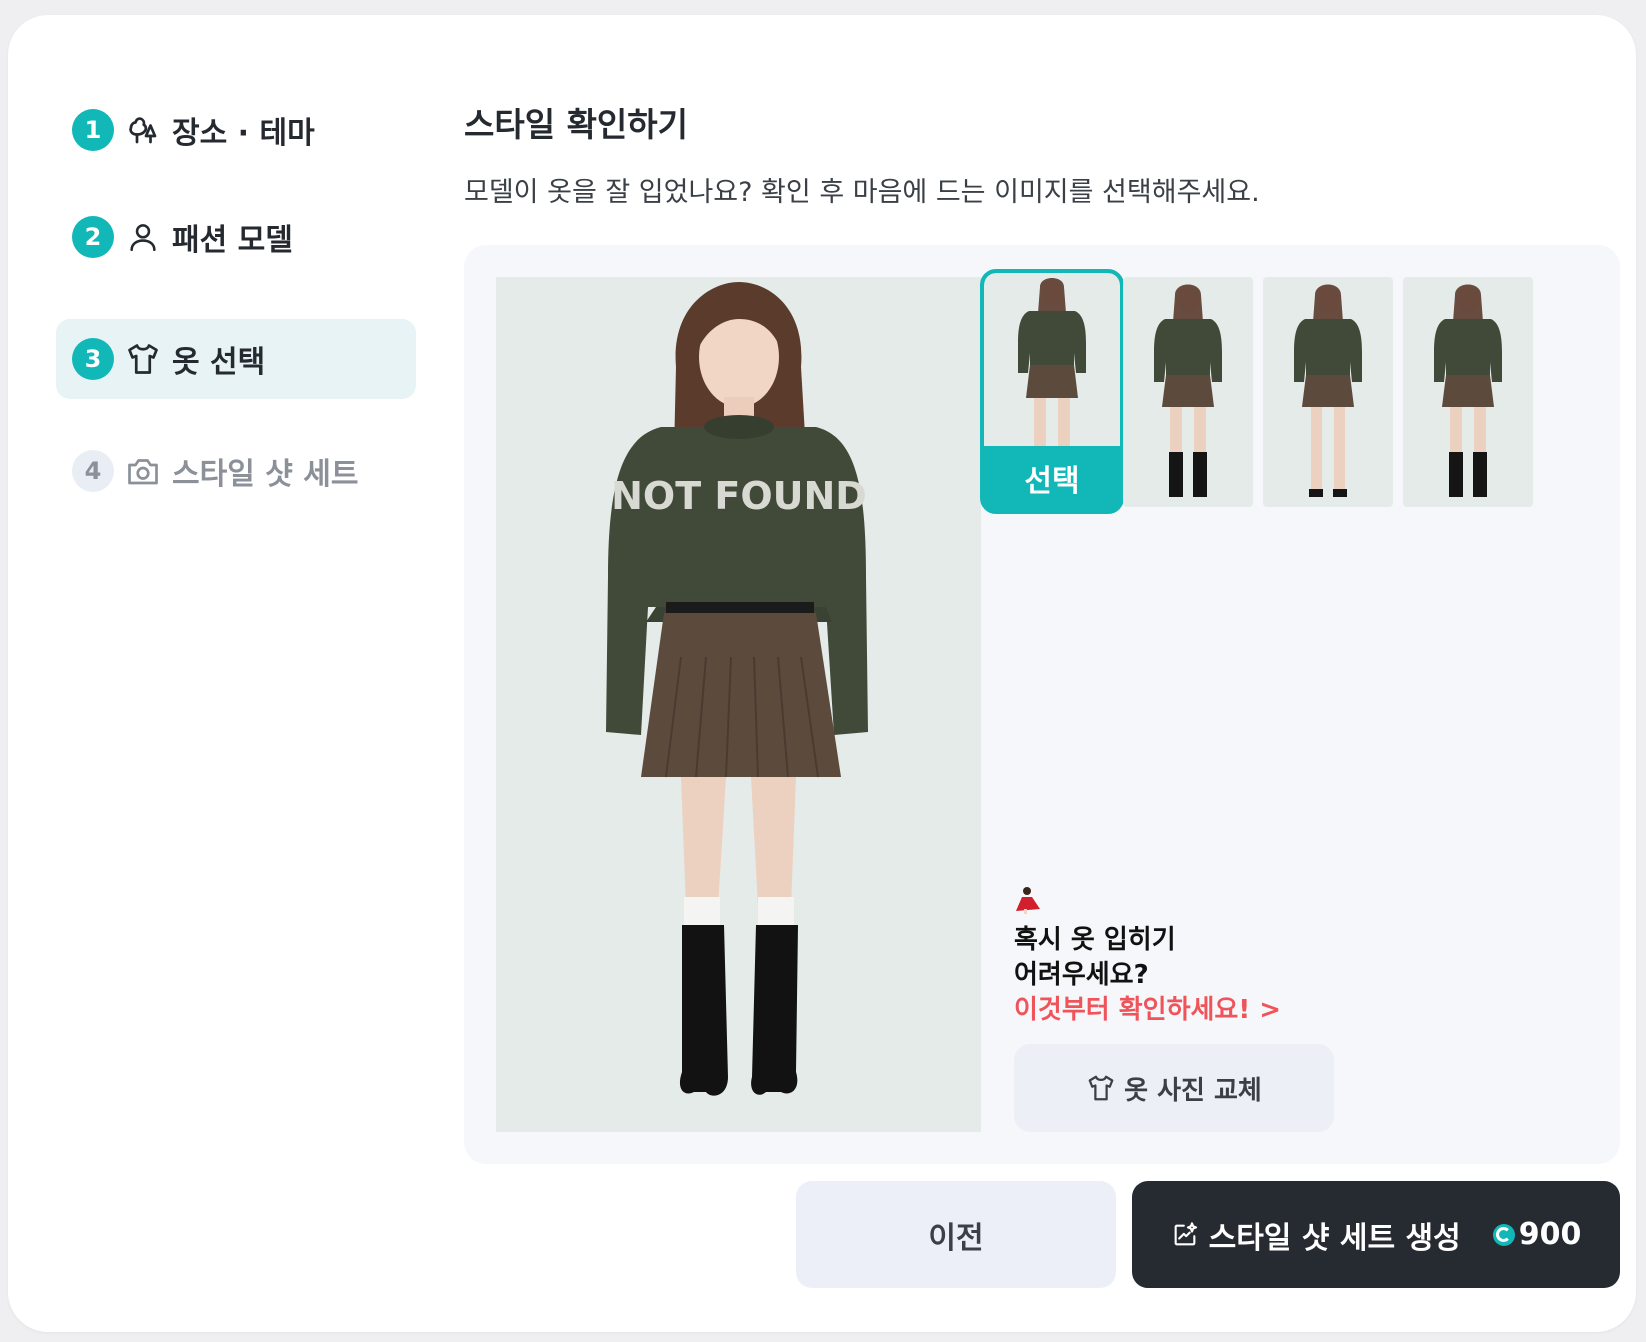 The image size is (1646, 1342). Describe the element at coordinates (1334, 1238) in the screenshot. I see `generate-label: 스타일 샷 세트 생성` at that location.